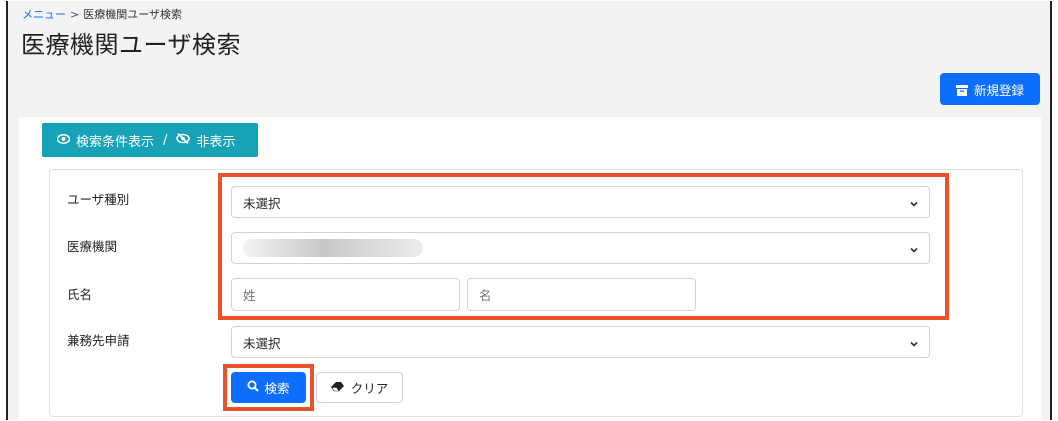 The width and height of the screenshot is (1058, 421). I want to click on show-conditions-label: 検索条件表示, so click(115, 142).